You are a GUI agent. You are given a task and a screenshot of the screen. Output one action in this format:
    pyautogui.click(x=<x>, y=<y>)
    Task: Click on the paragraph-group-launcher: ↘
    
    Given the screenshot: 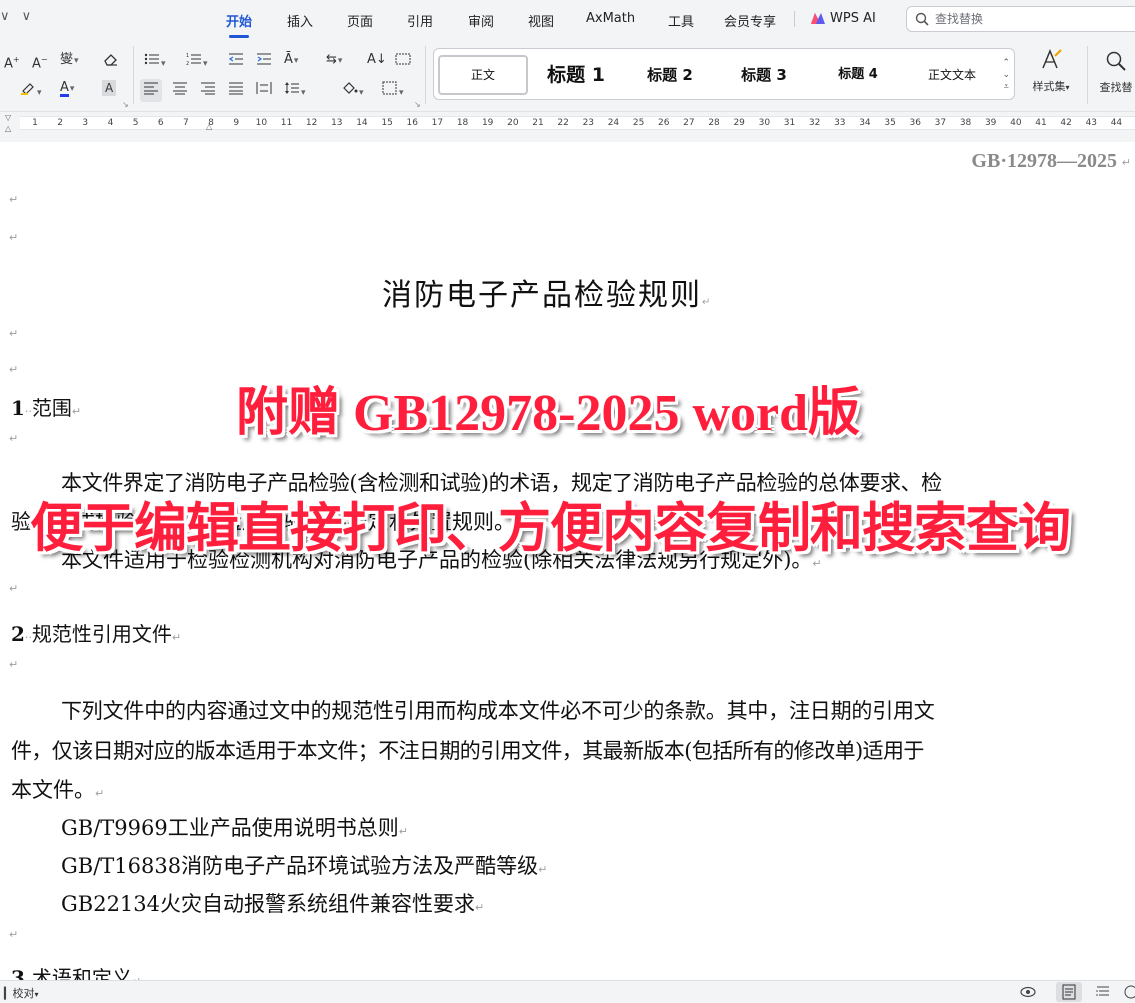 What is the action you would take?
    pyautogui.click(x=417, y=104)
    